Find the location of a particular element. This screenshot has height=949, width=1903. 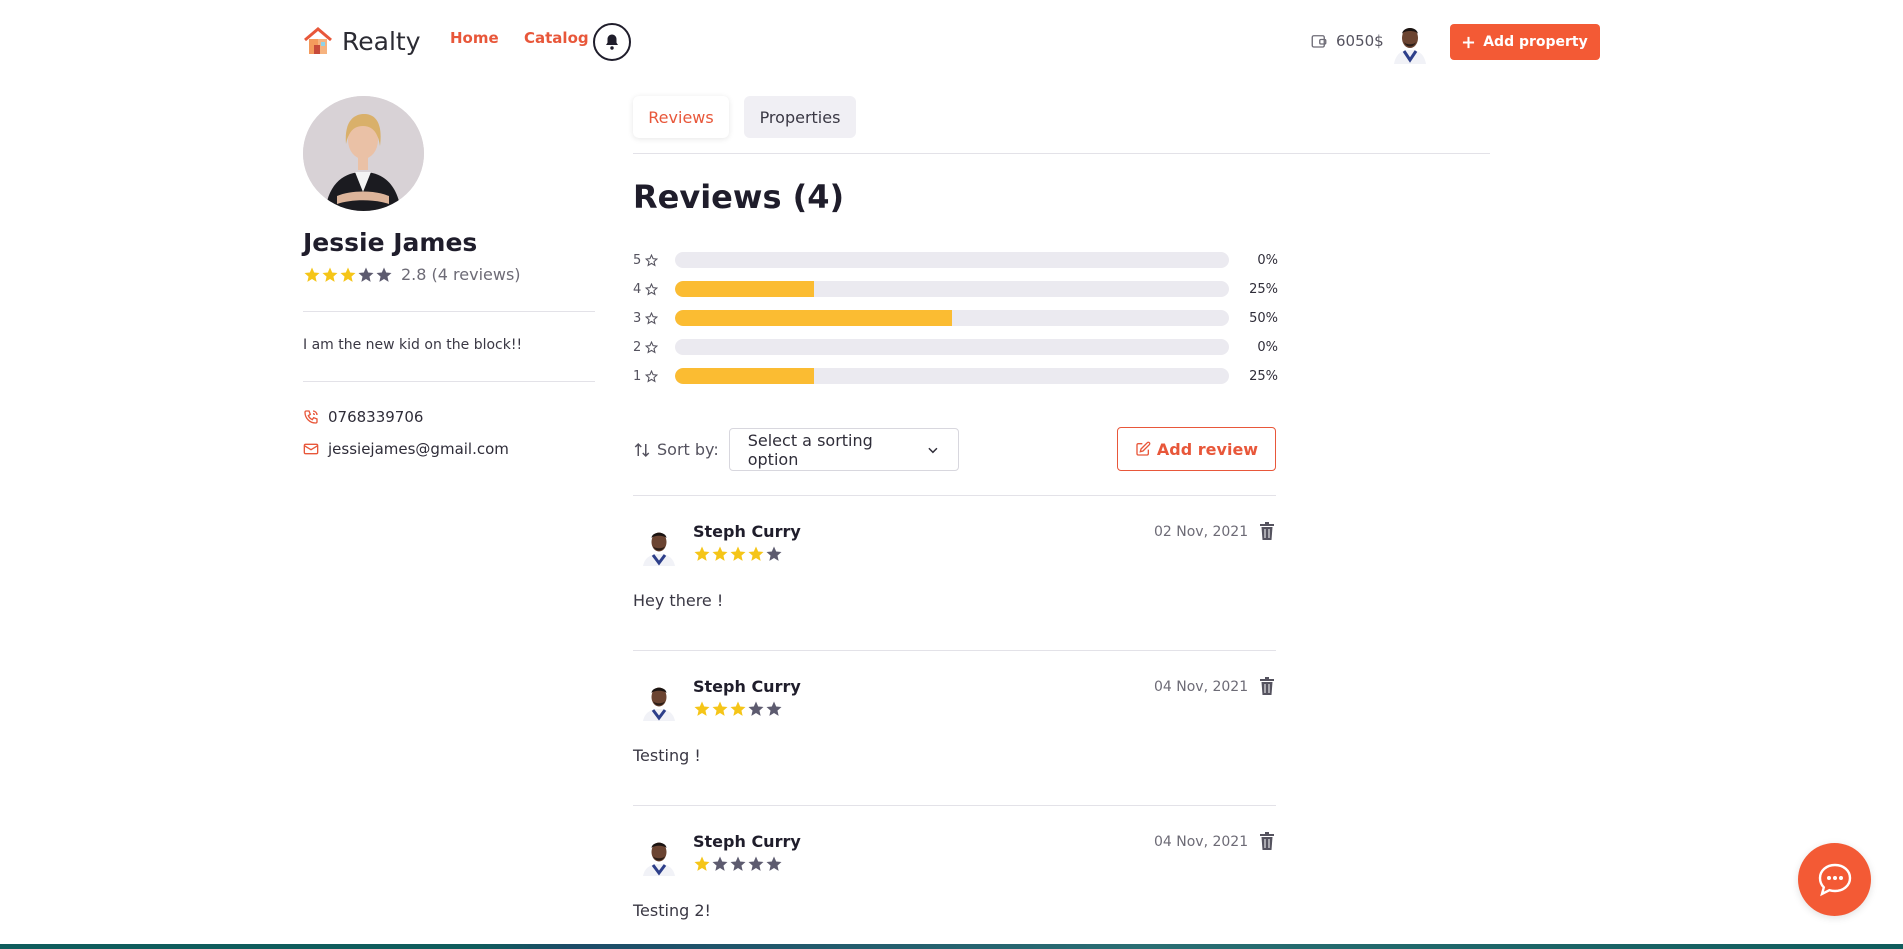

profile-name: Jessie James is located at coordinates (390, 242).